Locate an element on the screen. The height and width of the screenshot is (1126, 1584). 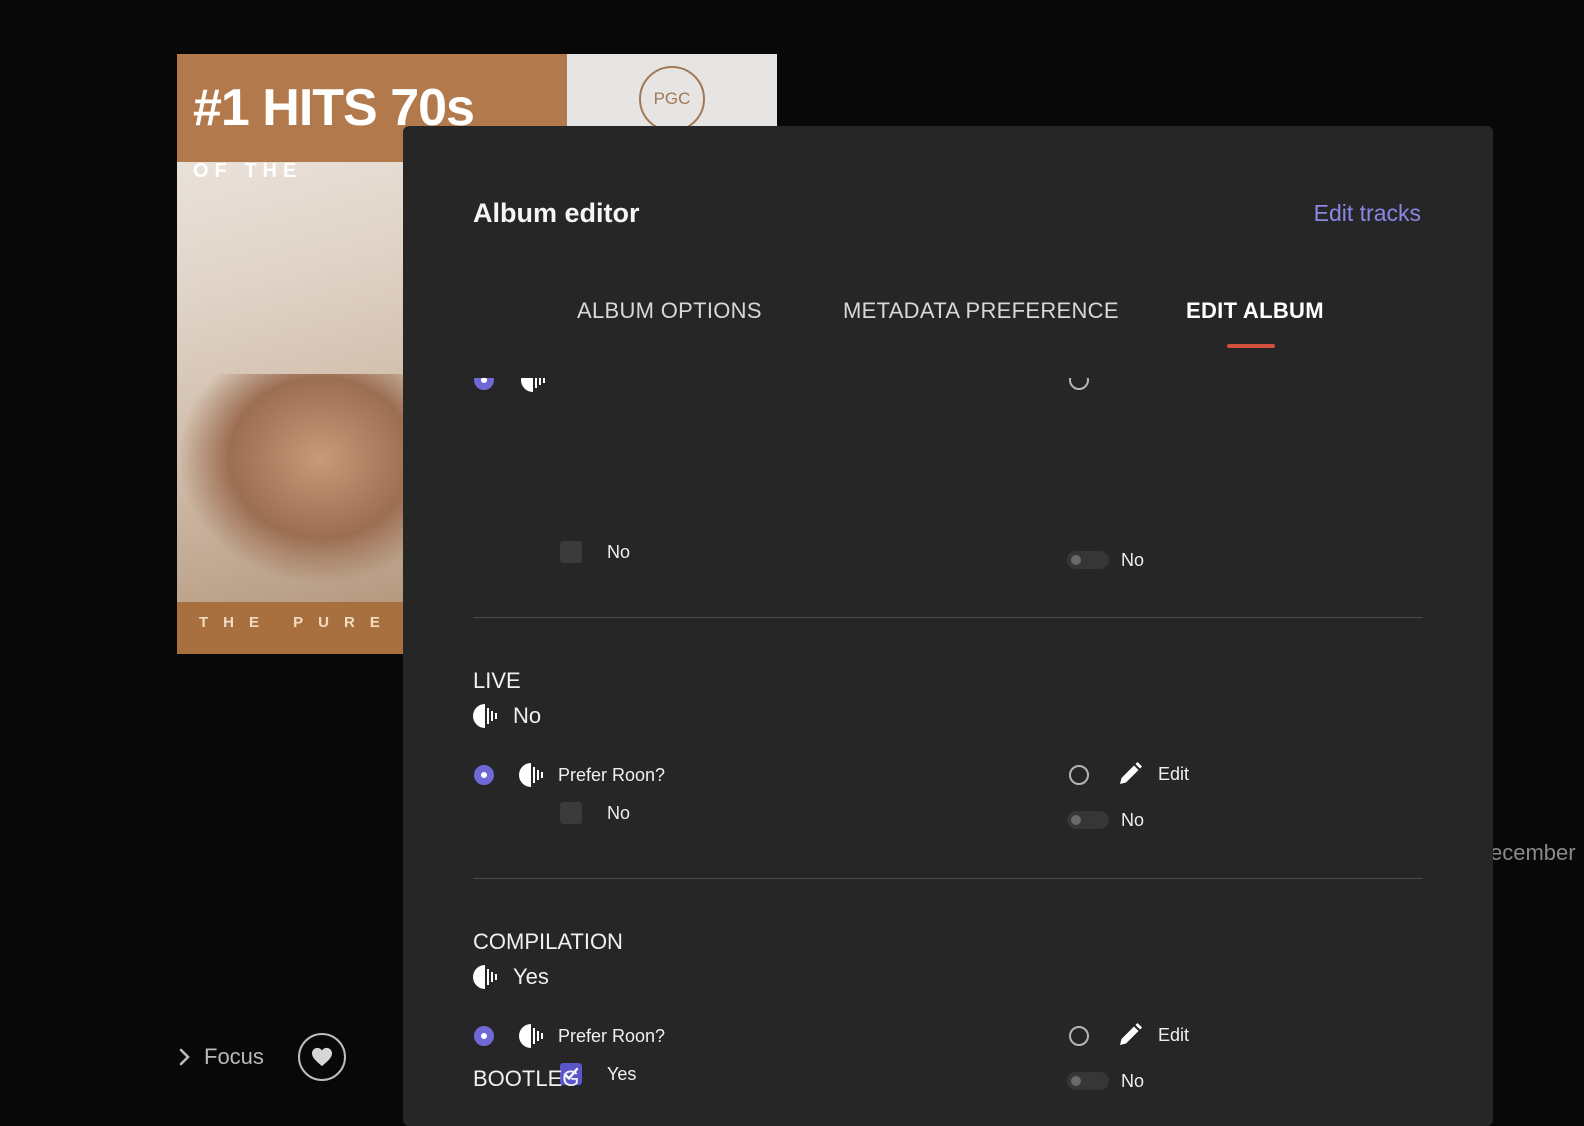
tab-edit-album: EDIT ALBUM is located at coordinates (1255, 311).